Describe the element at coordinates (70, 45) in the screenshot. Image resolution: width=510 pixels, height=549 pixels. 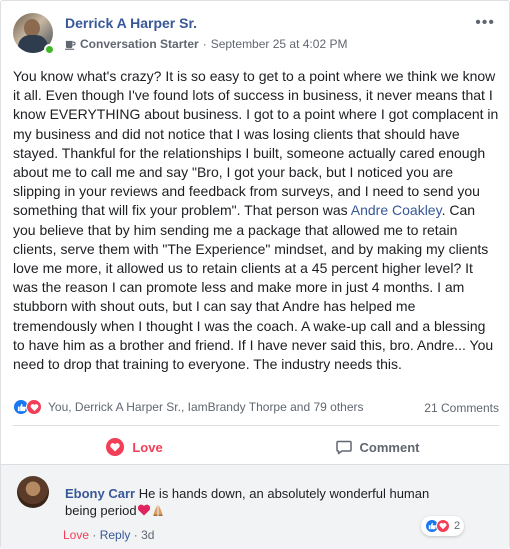
I see `mug-icon` at that location.